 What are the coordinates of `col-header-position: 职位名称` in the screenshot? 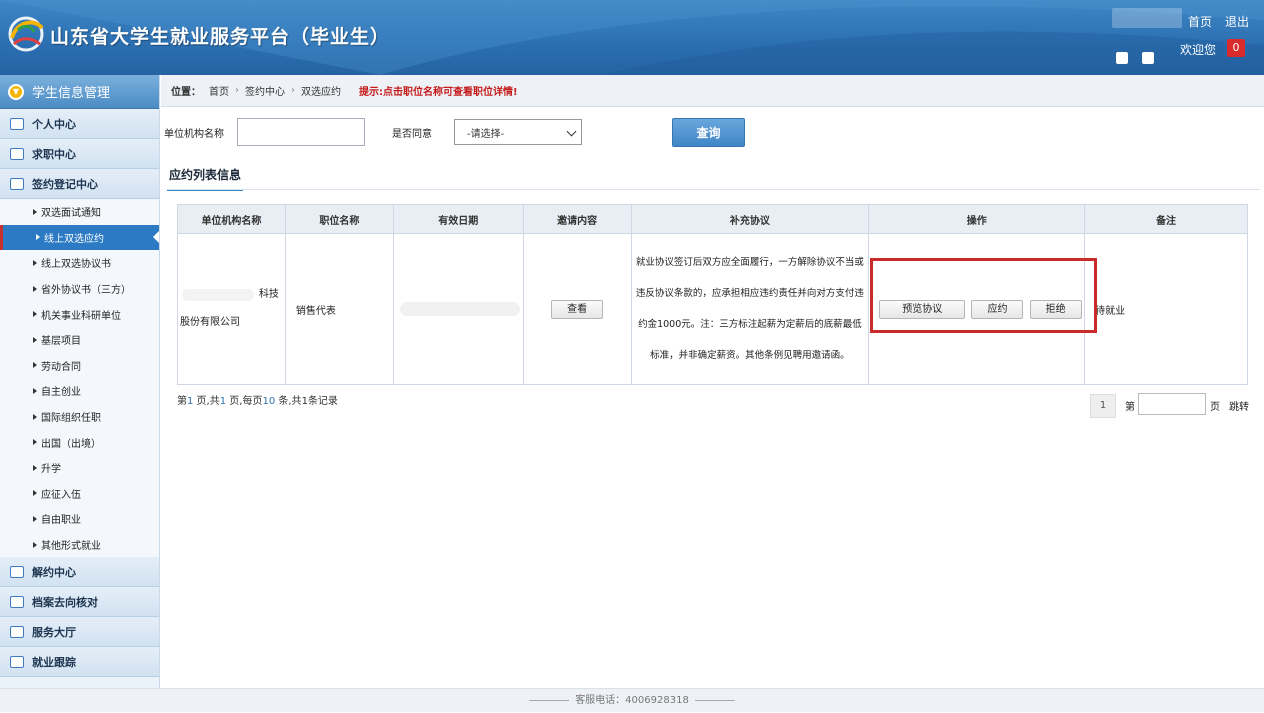 It's located at (339, 219).